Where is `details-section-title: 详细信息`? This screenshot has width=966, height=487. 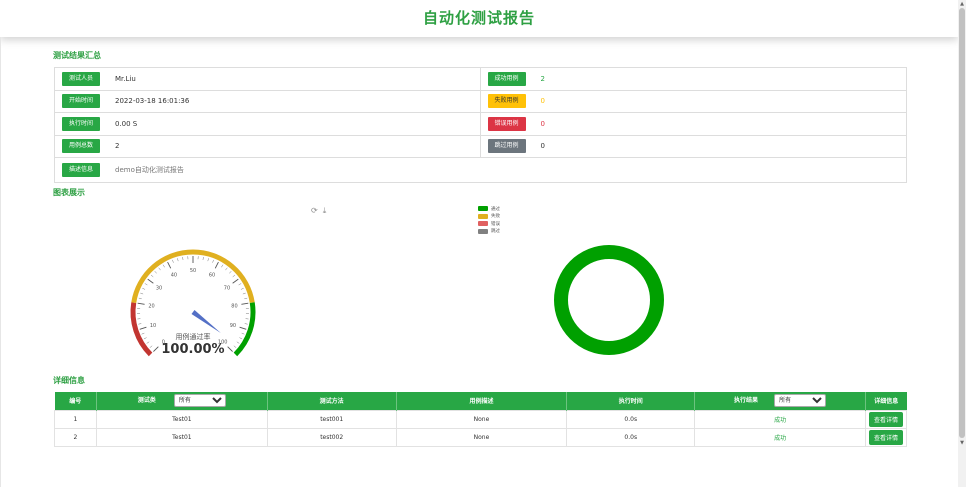
details-section-title: 详细信息 is located at coordinates (69, 380).